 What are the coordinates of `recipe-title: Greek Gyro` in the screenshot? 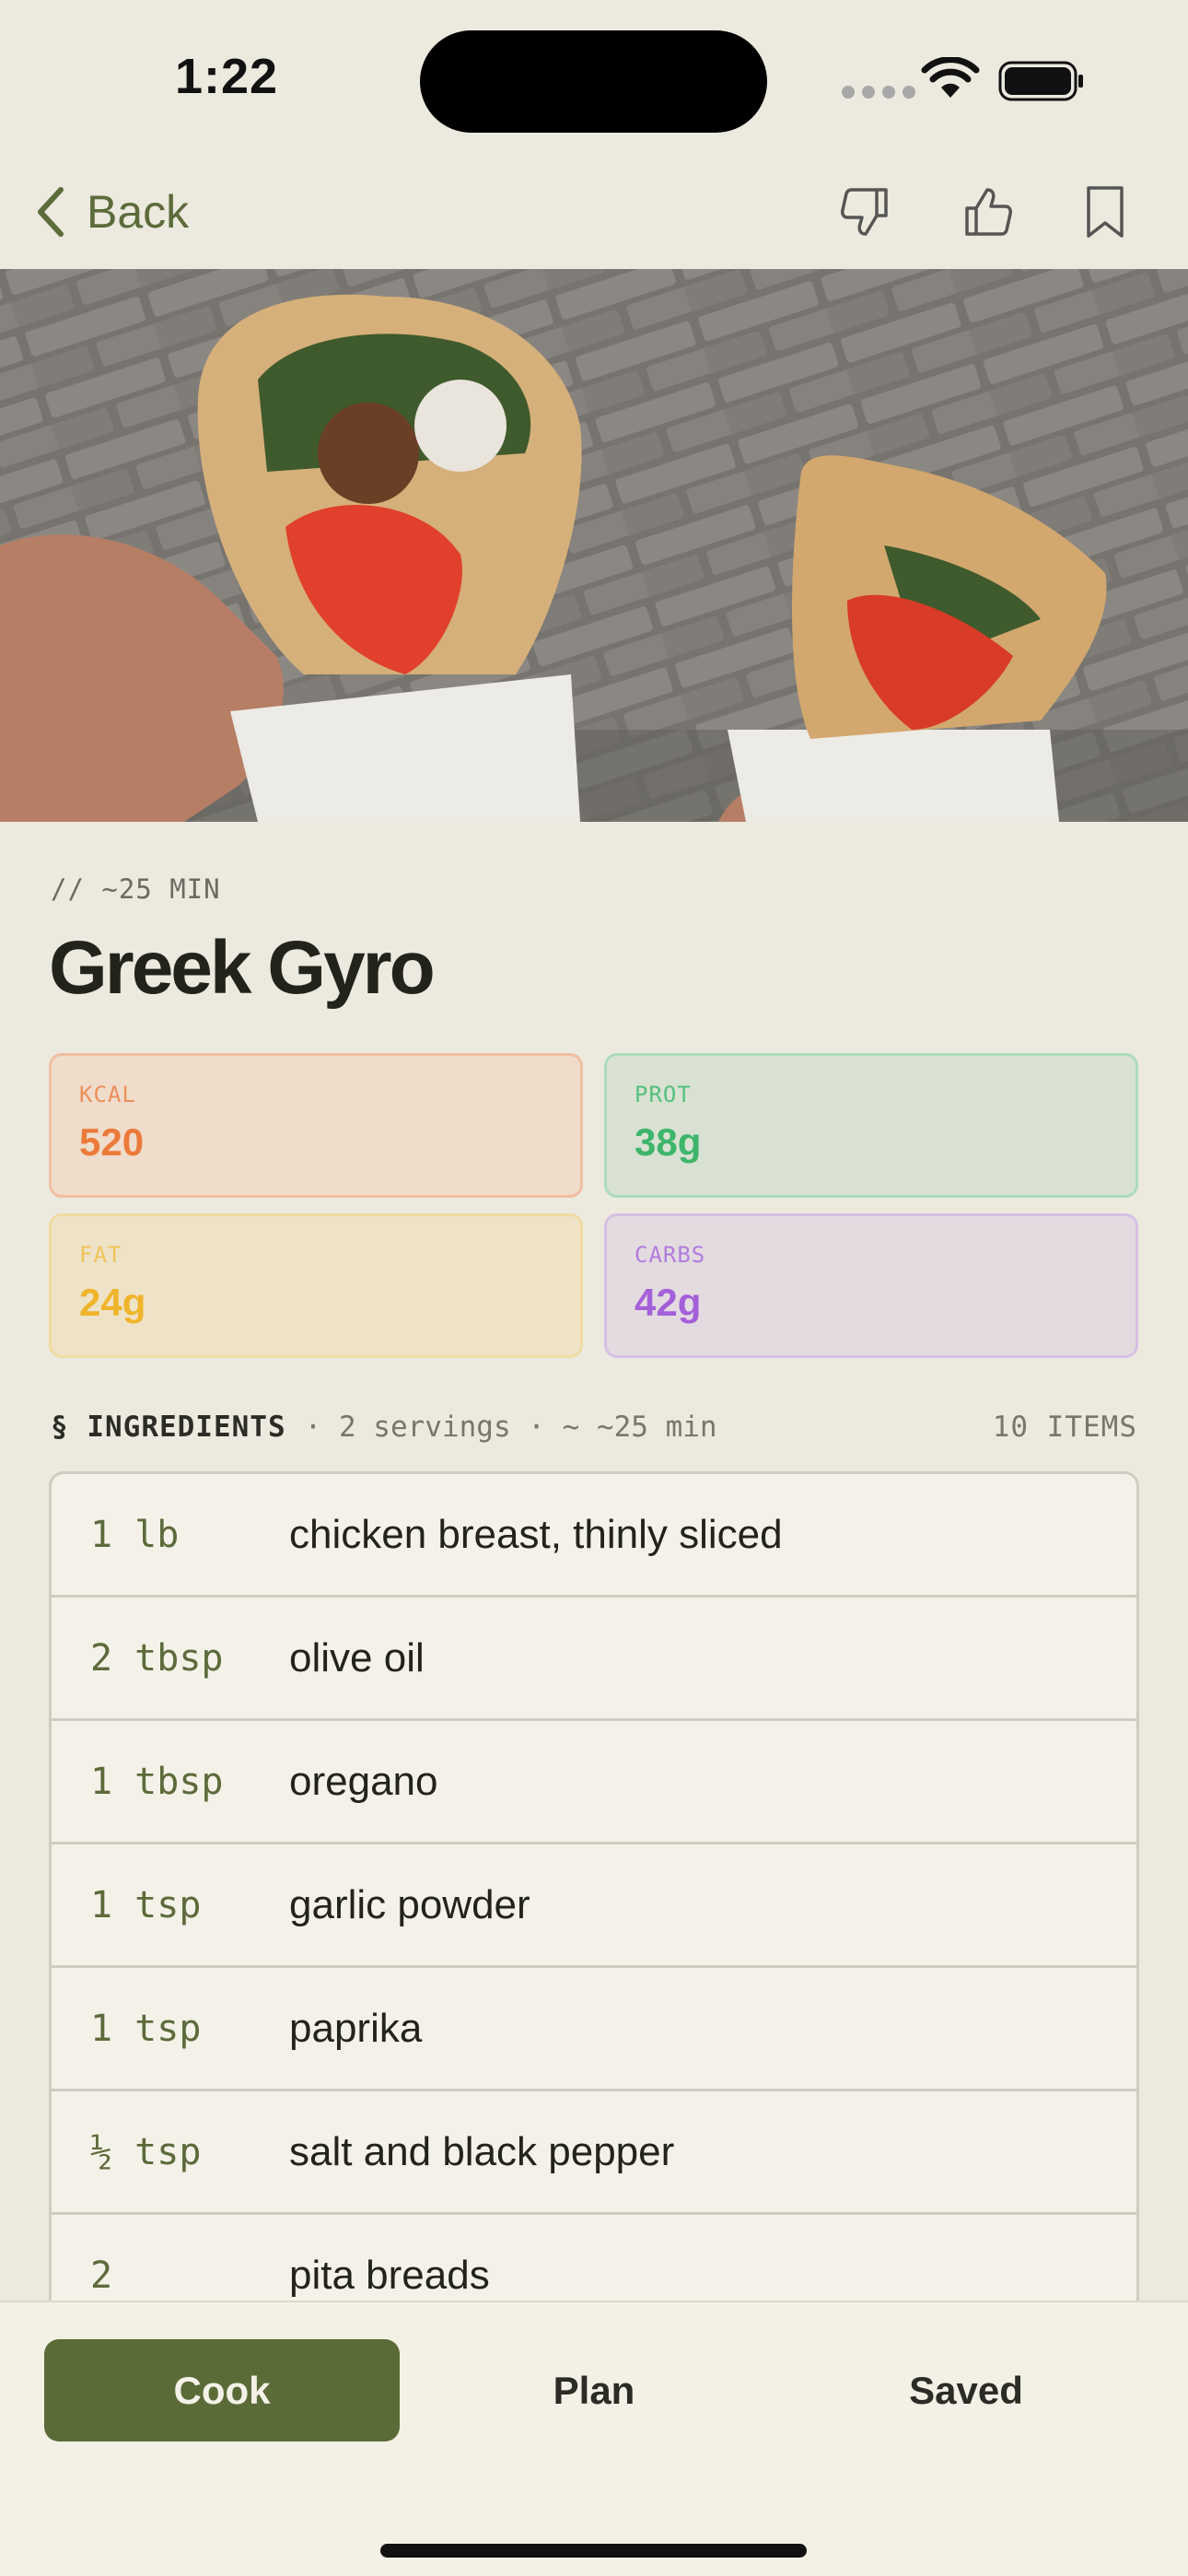 It's located at (242, 968).